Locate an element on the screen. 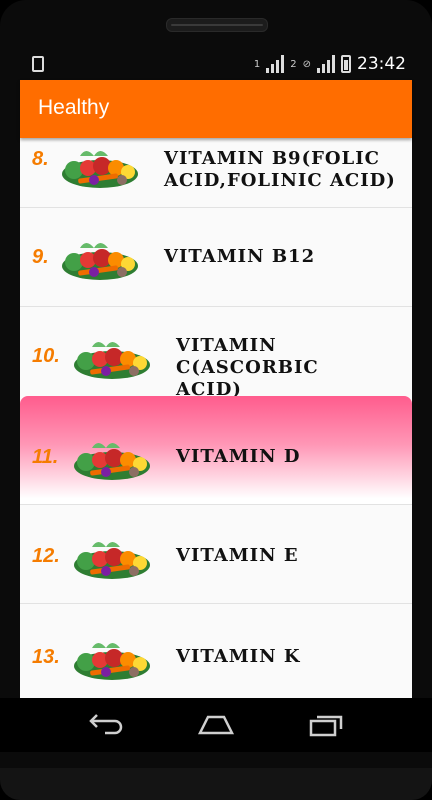  list-item: 10. VITAMIN C(ASCORBIC ACID) is located at coordinates (216, 356).